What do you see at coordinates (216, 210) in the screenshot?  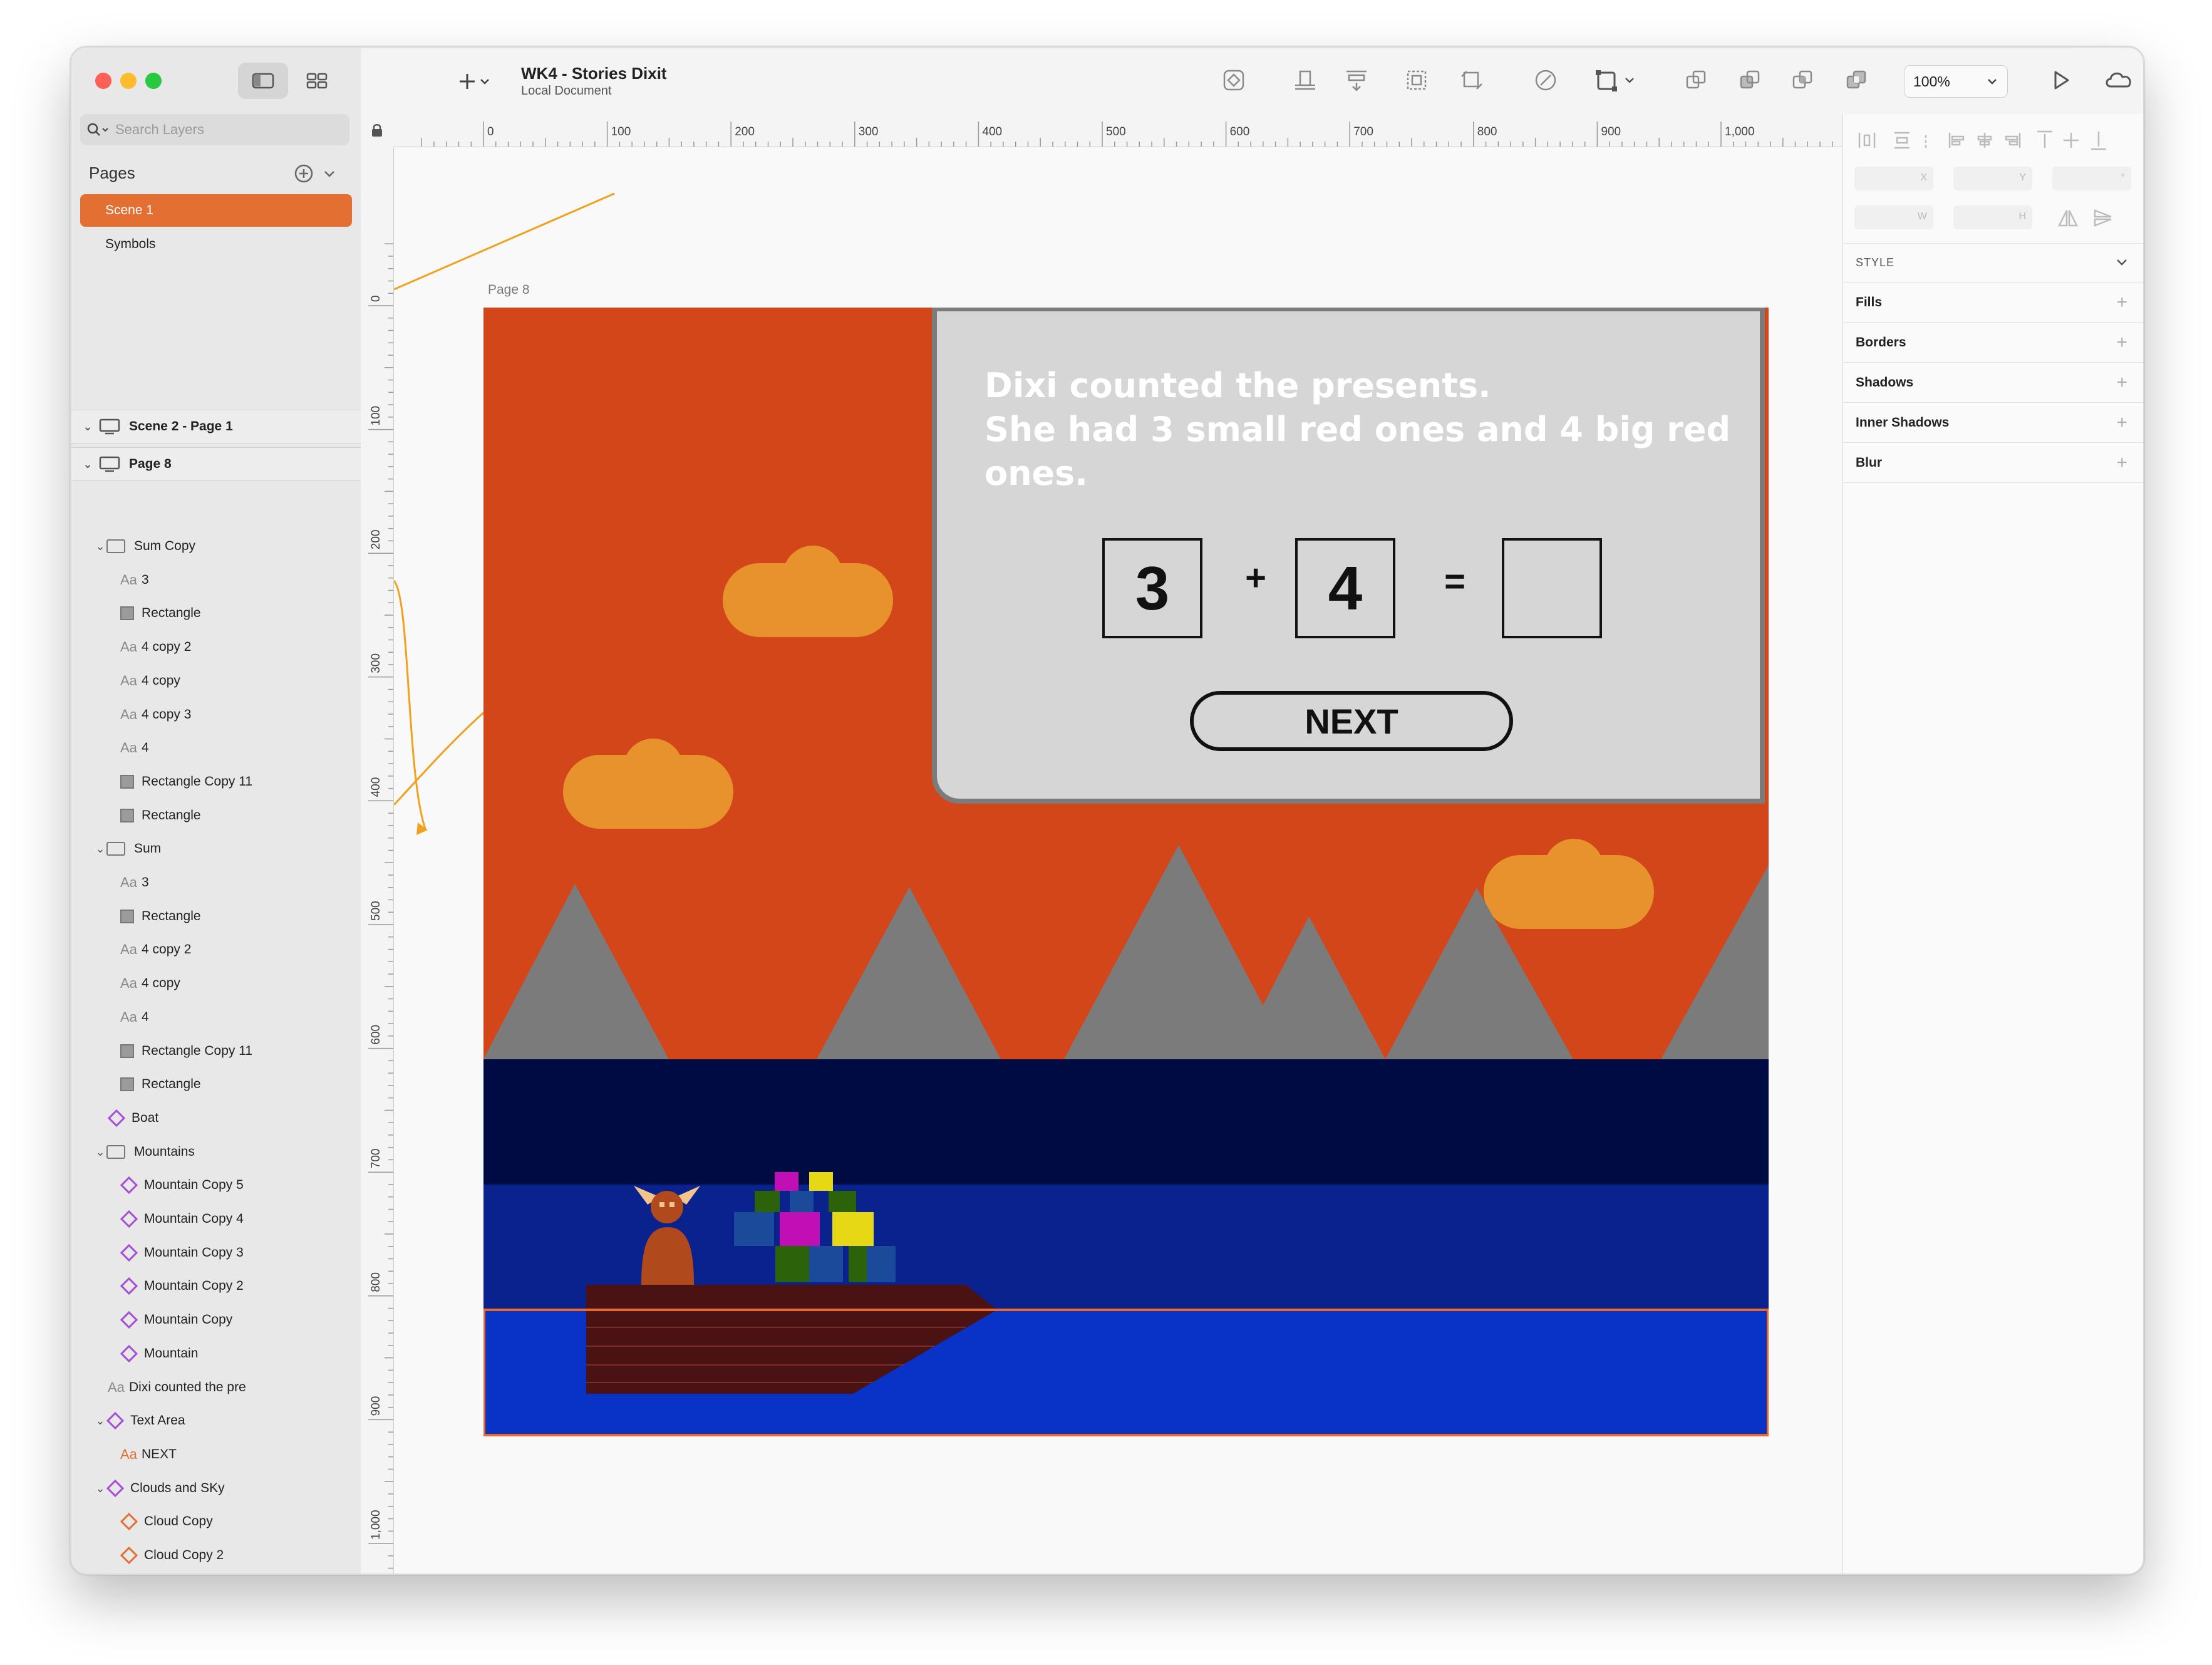 I see `page-item-scene-1: Scene 1` at bounding box center [216, 210].